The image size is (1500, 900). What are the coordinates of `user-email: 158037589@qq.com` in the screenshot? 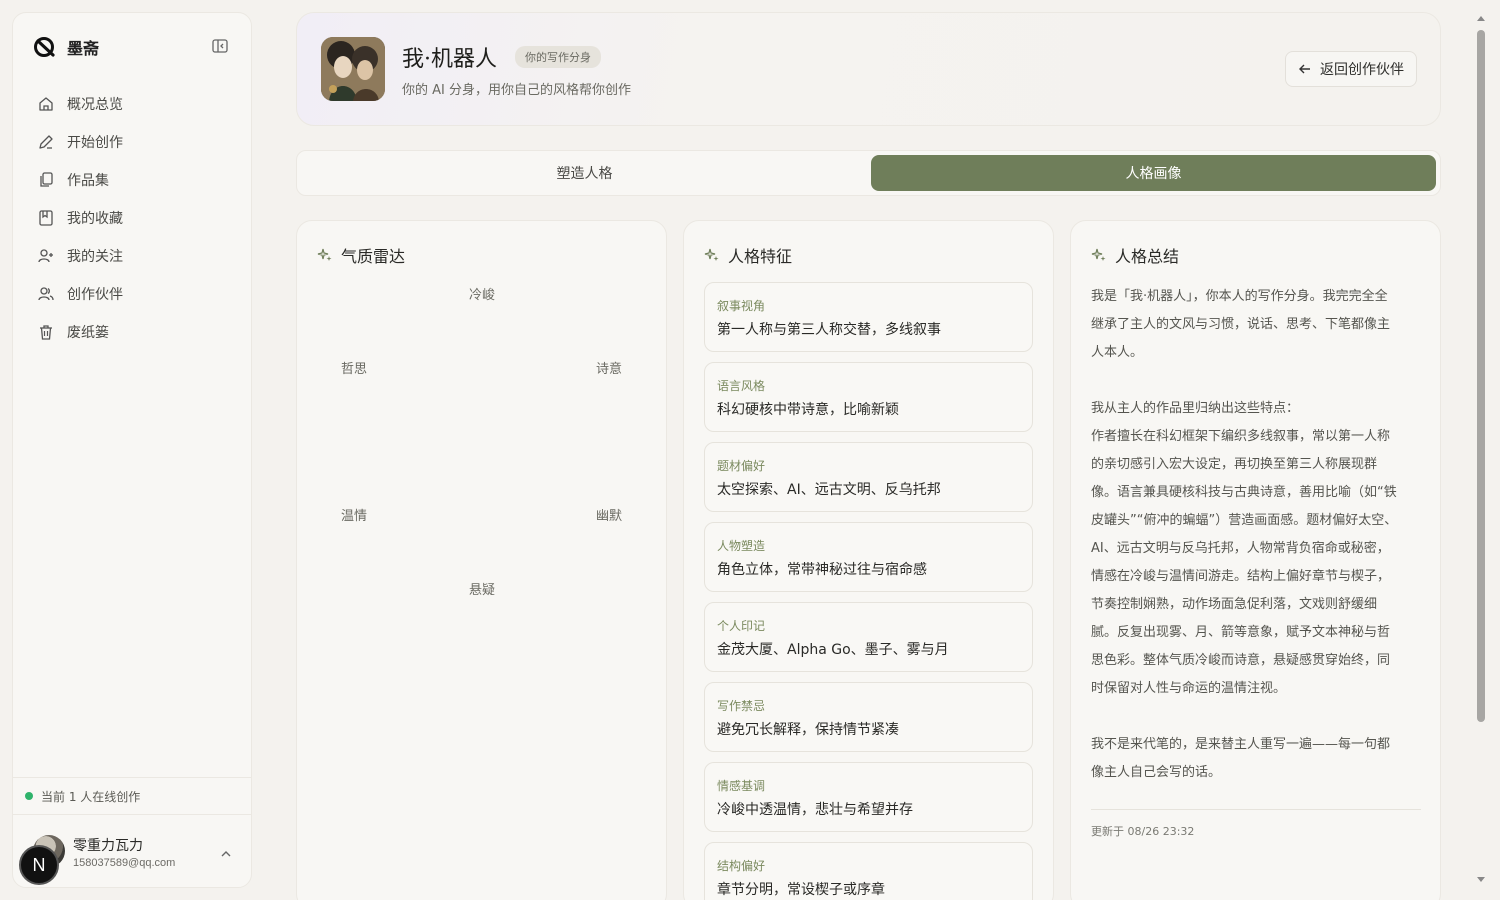 It's located at (124, 863).